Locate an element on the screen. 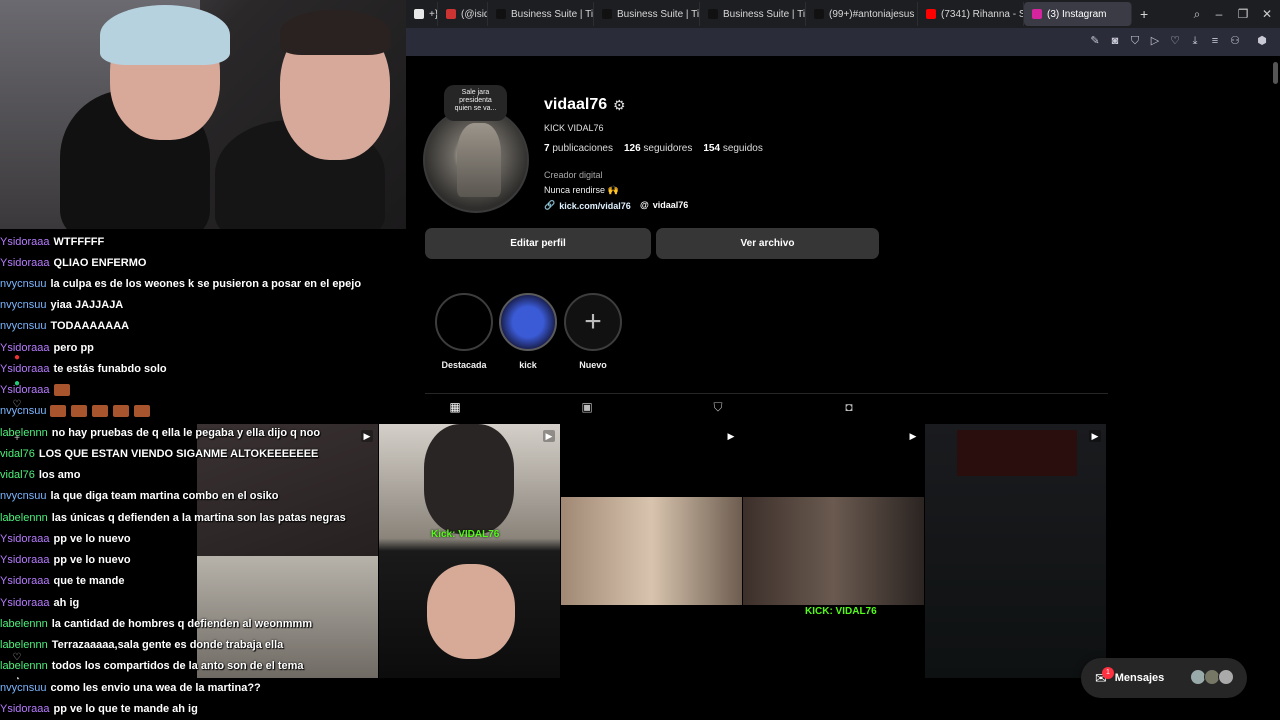 The image size is (1280, 720). profile-avatar is located at coordinates (476, 160).